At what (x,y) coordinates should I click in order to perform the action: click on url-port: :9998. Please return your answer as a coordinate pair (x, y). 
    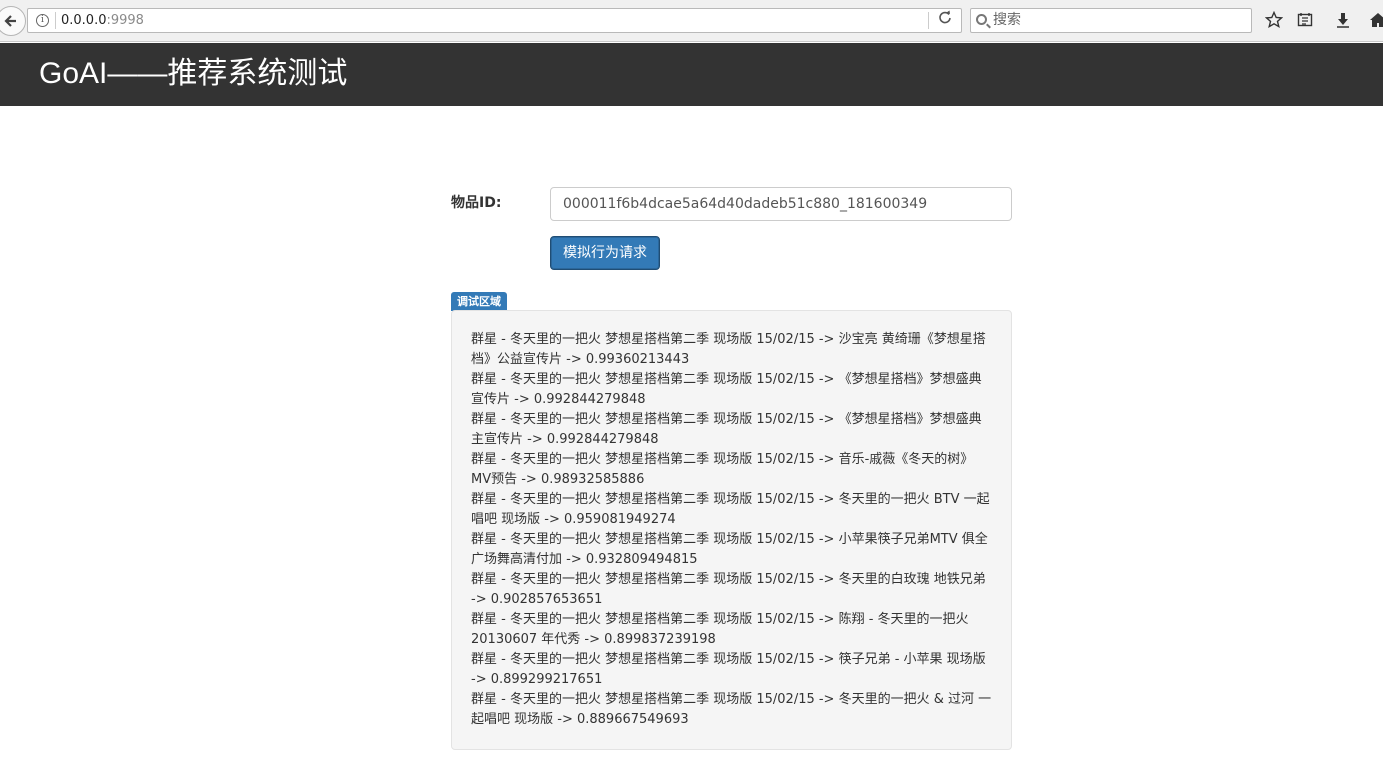
    Looking at the image, I should click on (125, 20).